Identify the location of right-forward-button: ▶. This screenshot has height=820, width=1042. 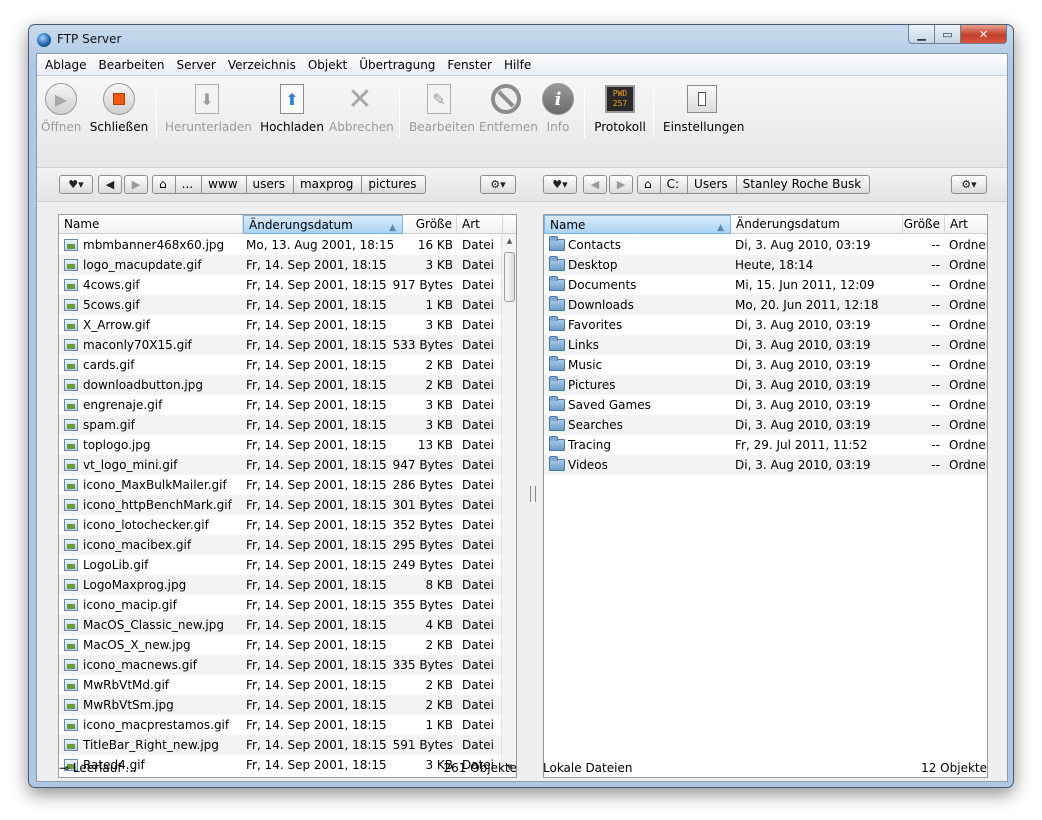
(621, 184).